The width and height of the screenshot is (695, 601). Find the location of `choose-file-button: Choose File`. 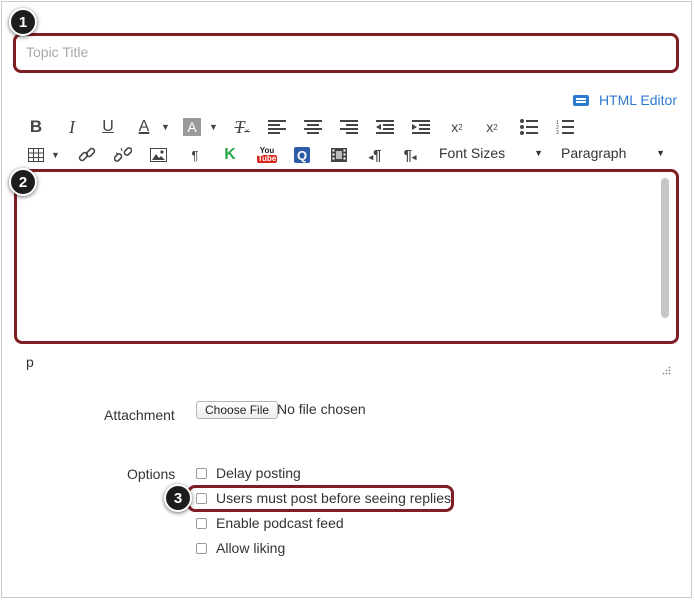

choose-file-button: Choose File is located at coordinates (237, 410).